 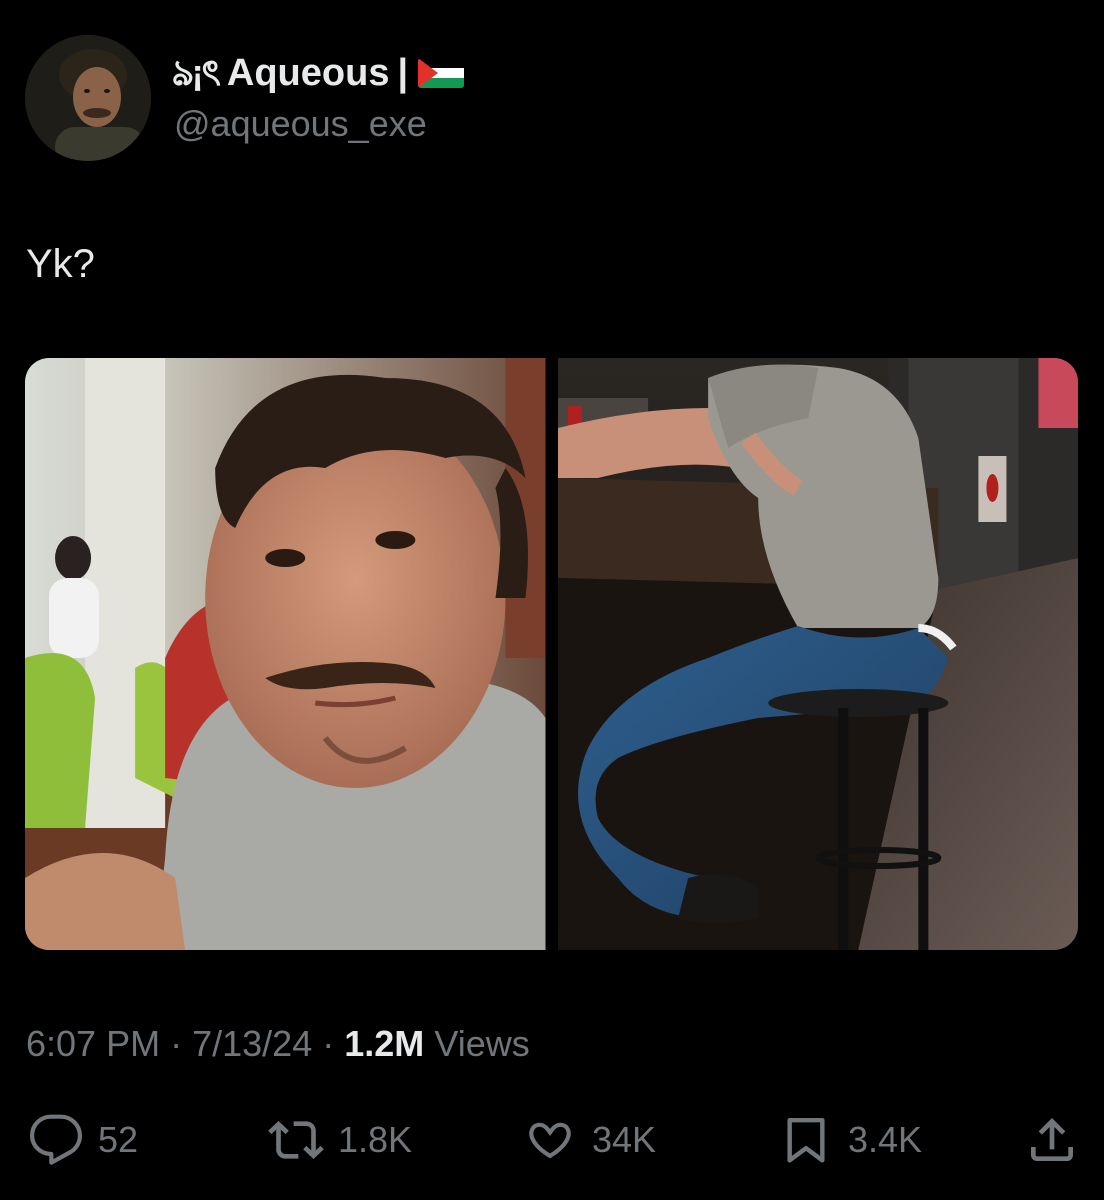 What do you see at coordinates (60, 264) in the screenshot?
I see `tweet-text: Yk?` at bounding box center [60, 264].